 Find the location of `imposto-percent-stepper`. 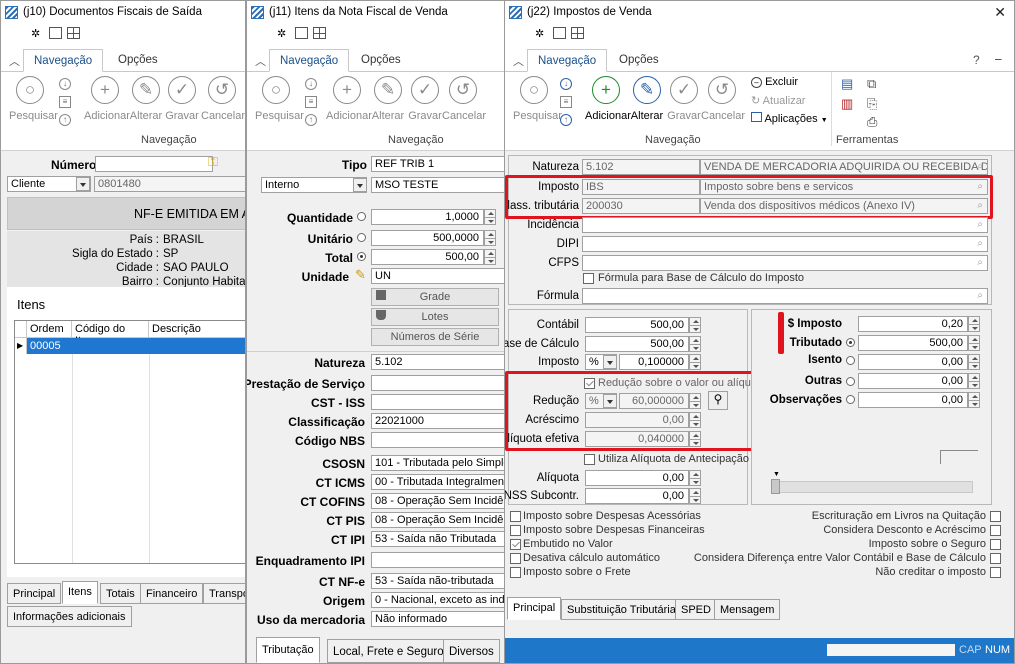

imposto-percent-stepper is located at coordinates (695, 362).